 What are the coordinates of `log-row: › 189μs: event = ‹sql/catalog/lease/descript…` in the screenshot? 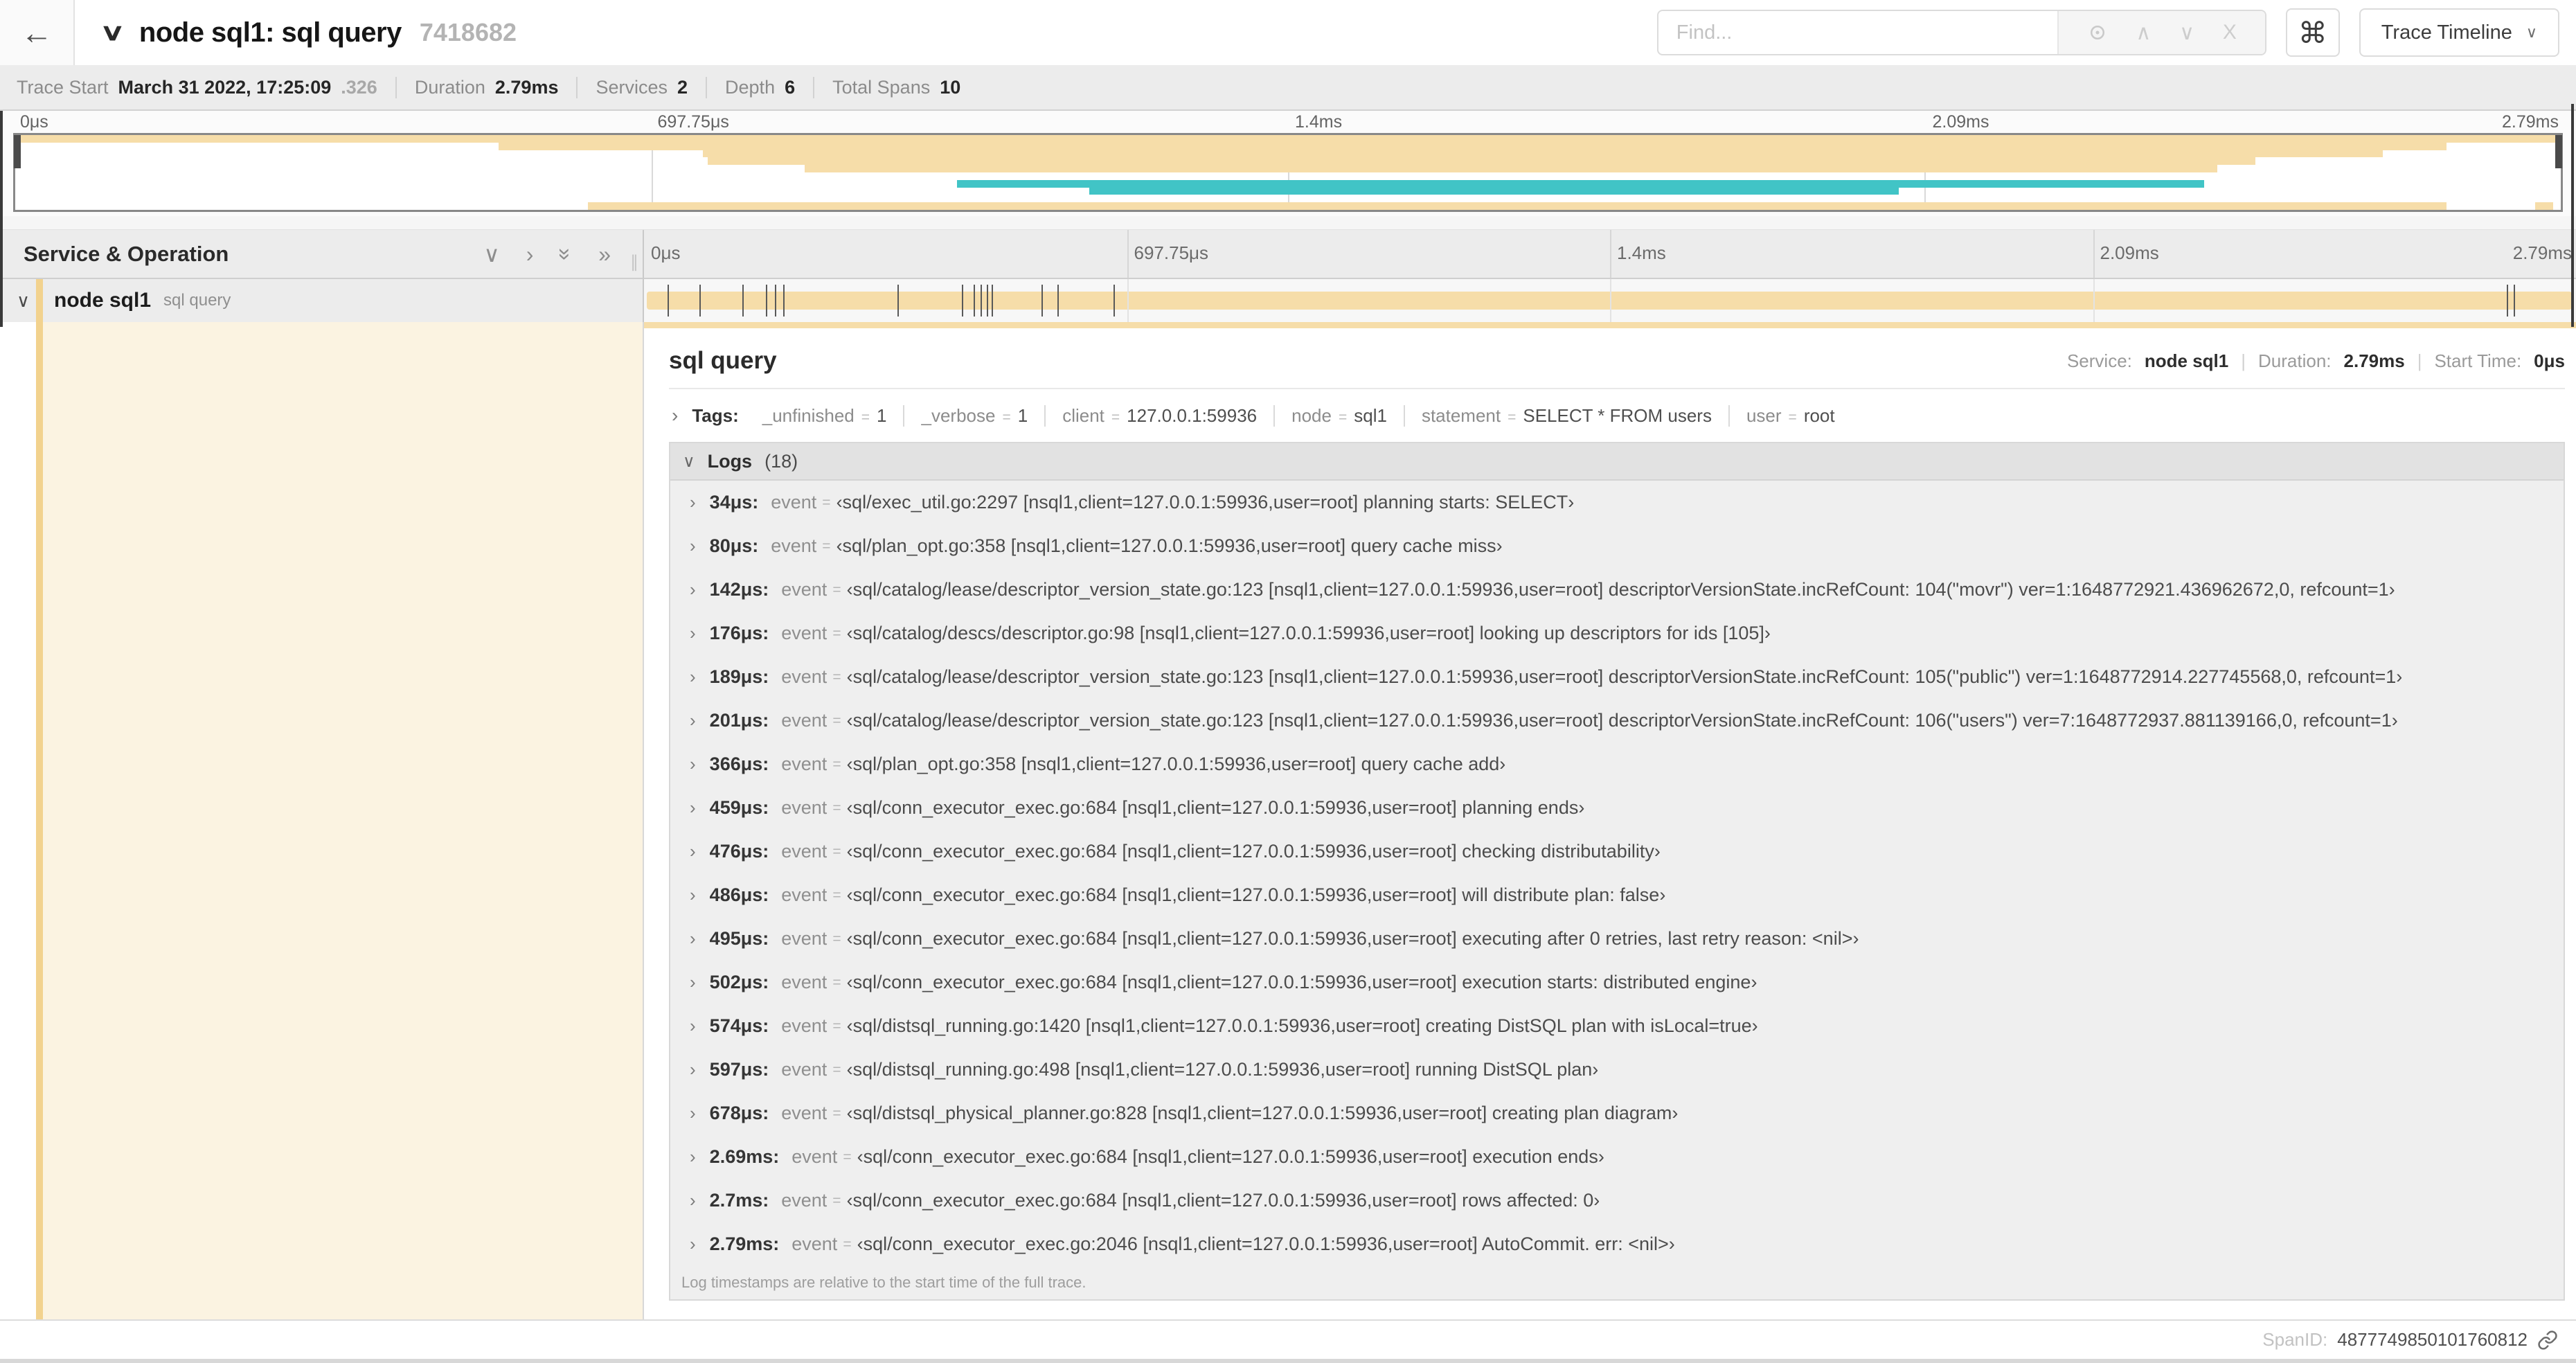 It's located at (1617, 677).